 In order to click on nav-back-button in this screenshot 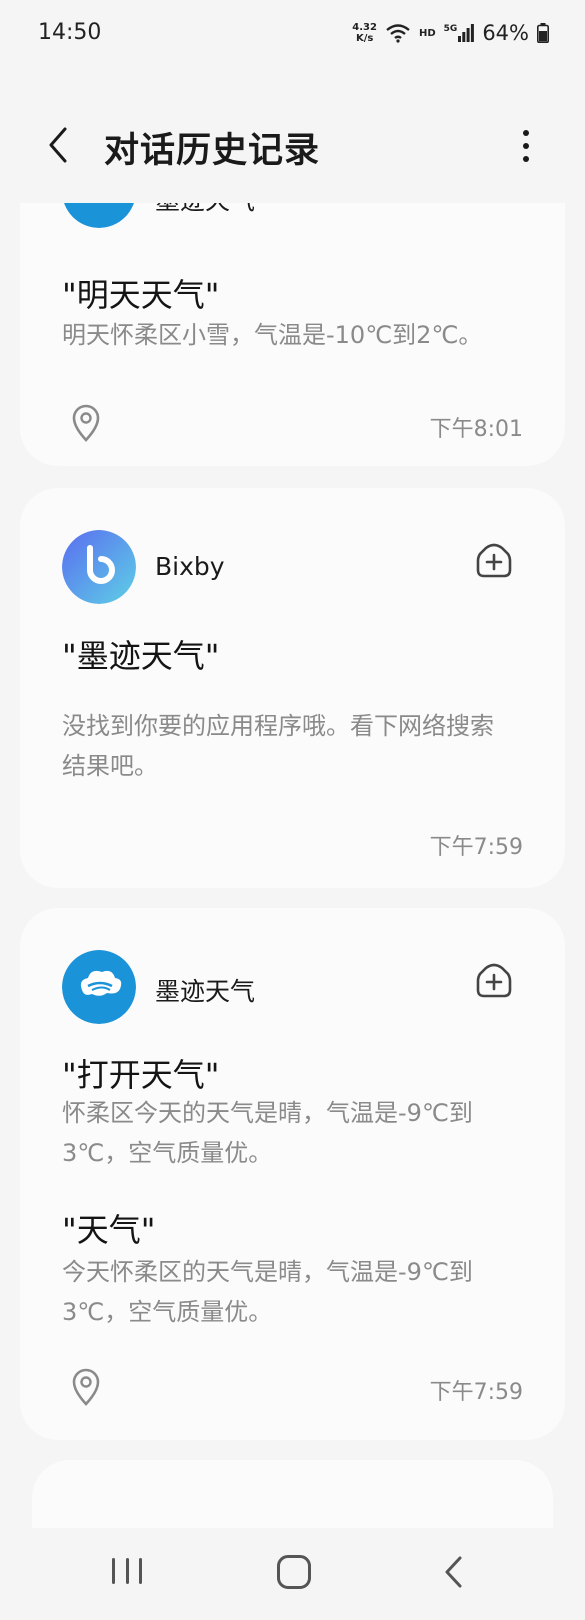, I will do `click(454, 1572)`.